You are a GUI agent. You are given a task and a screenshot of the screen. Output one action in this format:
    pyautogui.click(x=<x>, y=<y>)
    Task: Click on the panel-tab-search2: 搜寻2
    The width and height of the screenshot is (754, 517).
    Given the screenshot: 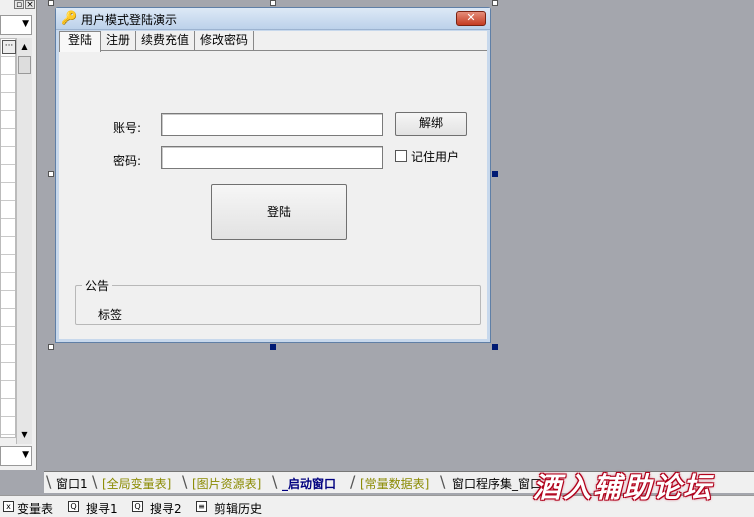 What is the action you would take?
    pyautogui.click(x=166, y=508)
    